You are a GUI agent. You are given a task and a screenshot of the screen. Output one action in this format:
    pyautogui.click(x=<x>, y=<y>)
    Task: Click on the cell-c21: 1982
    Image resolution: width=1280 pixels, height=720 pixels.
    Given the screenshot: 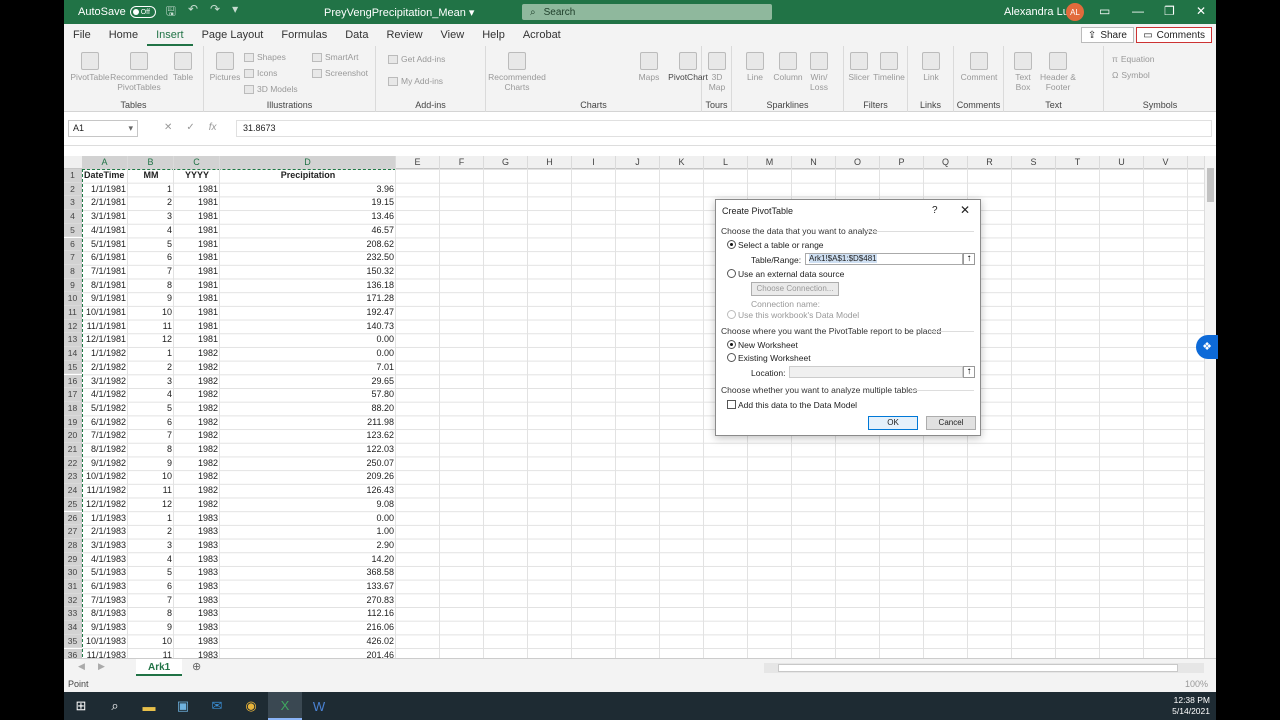 What is the action you would take?
    pyautogui.click(x=197, y=450)
    